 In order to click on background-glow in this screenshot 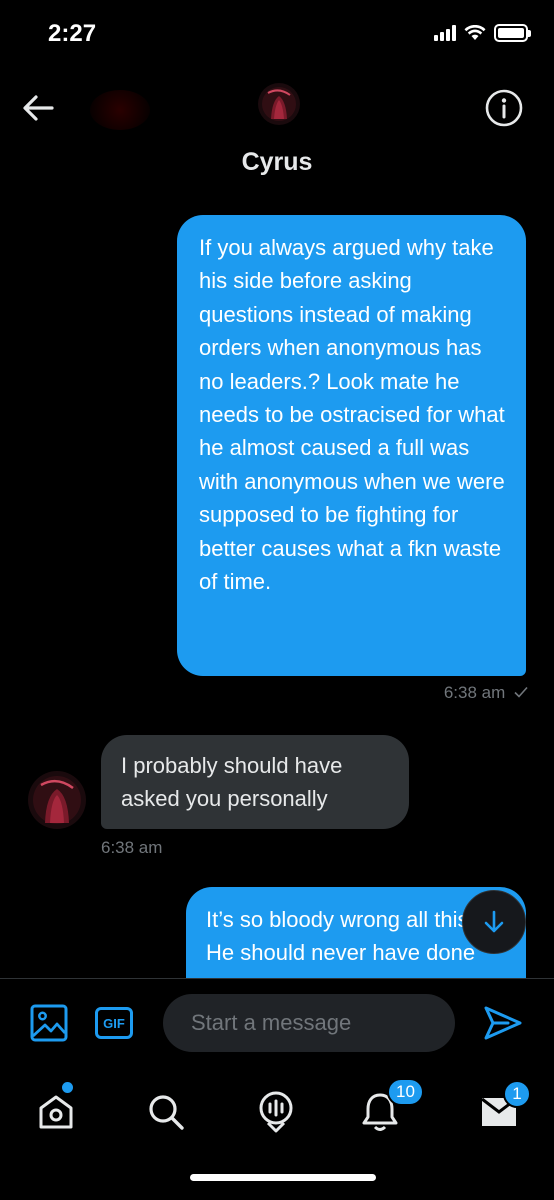, I will do `click(120, 110)`.